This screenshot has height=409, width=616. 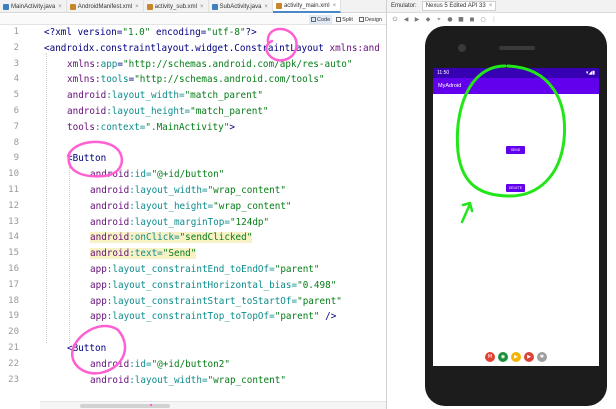 I want to click on power-icon: ⏻, so click(x=395, y=20).